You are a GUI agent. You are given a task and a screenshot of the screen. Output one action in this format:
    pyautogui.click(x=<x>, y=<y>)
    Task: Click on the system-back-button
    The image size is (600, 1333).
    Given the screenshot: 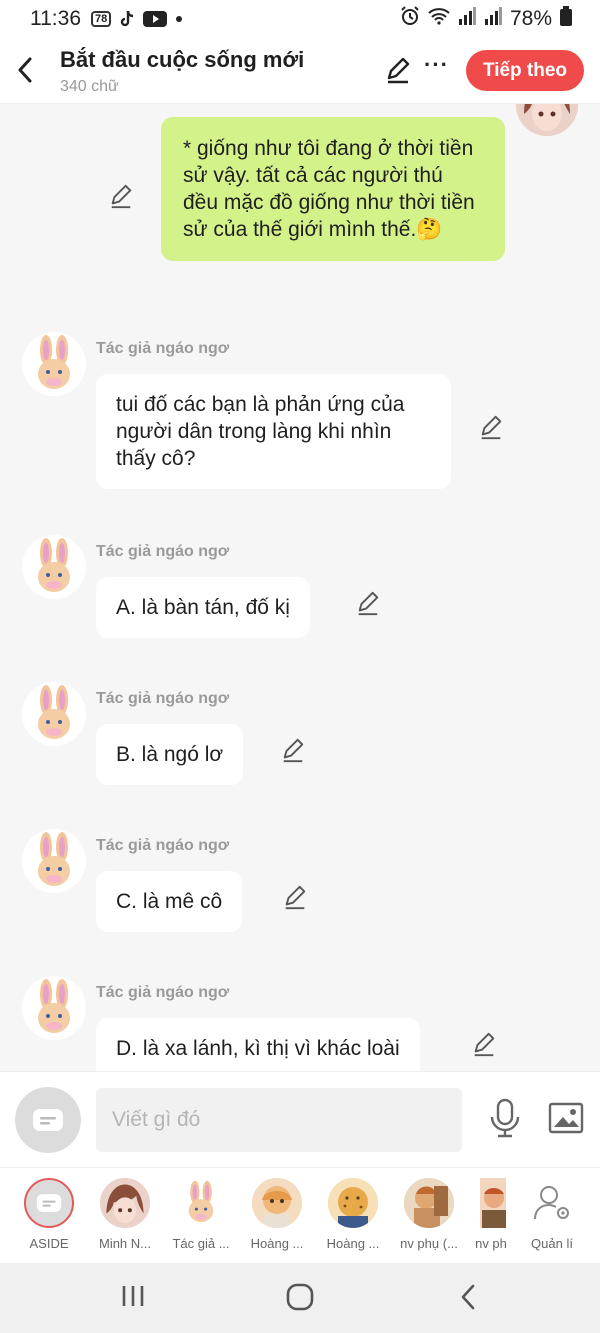 What is the action you would take?
    pyautogui.click(x=468, y=1299)
    